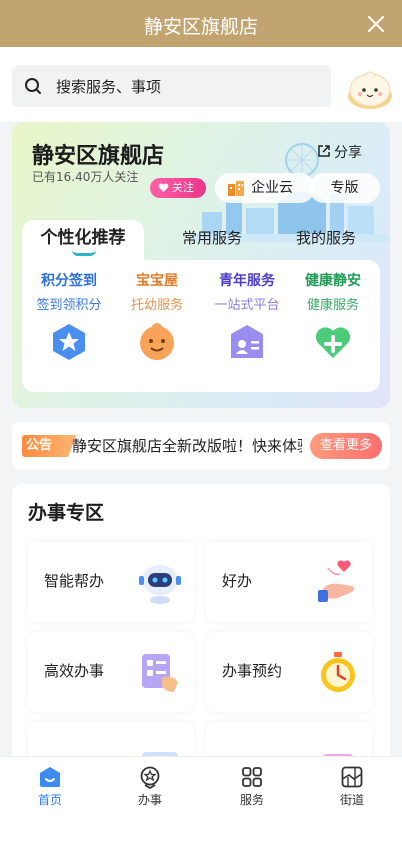 Image resolution: width=402 pixels, height=844 pixels. What do you see at coordinates (98, 156) in the screenshot?
I see `store-name: 静安区旗舰店` at bounding box center [98, 156].